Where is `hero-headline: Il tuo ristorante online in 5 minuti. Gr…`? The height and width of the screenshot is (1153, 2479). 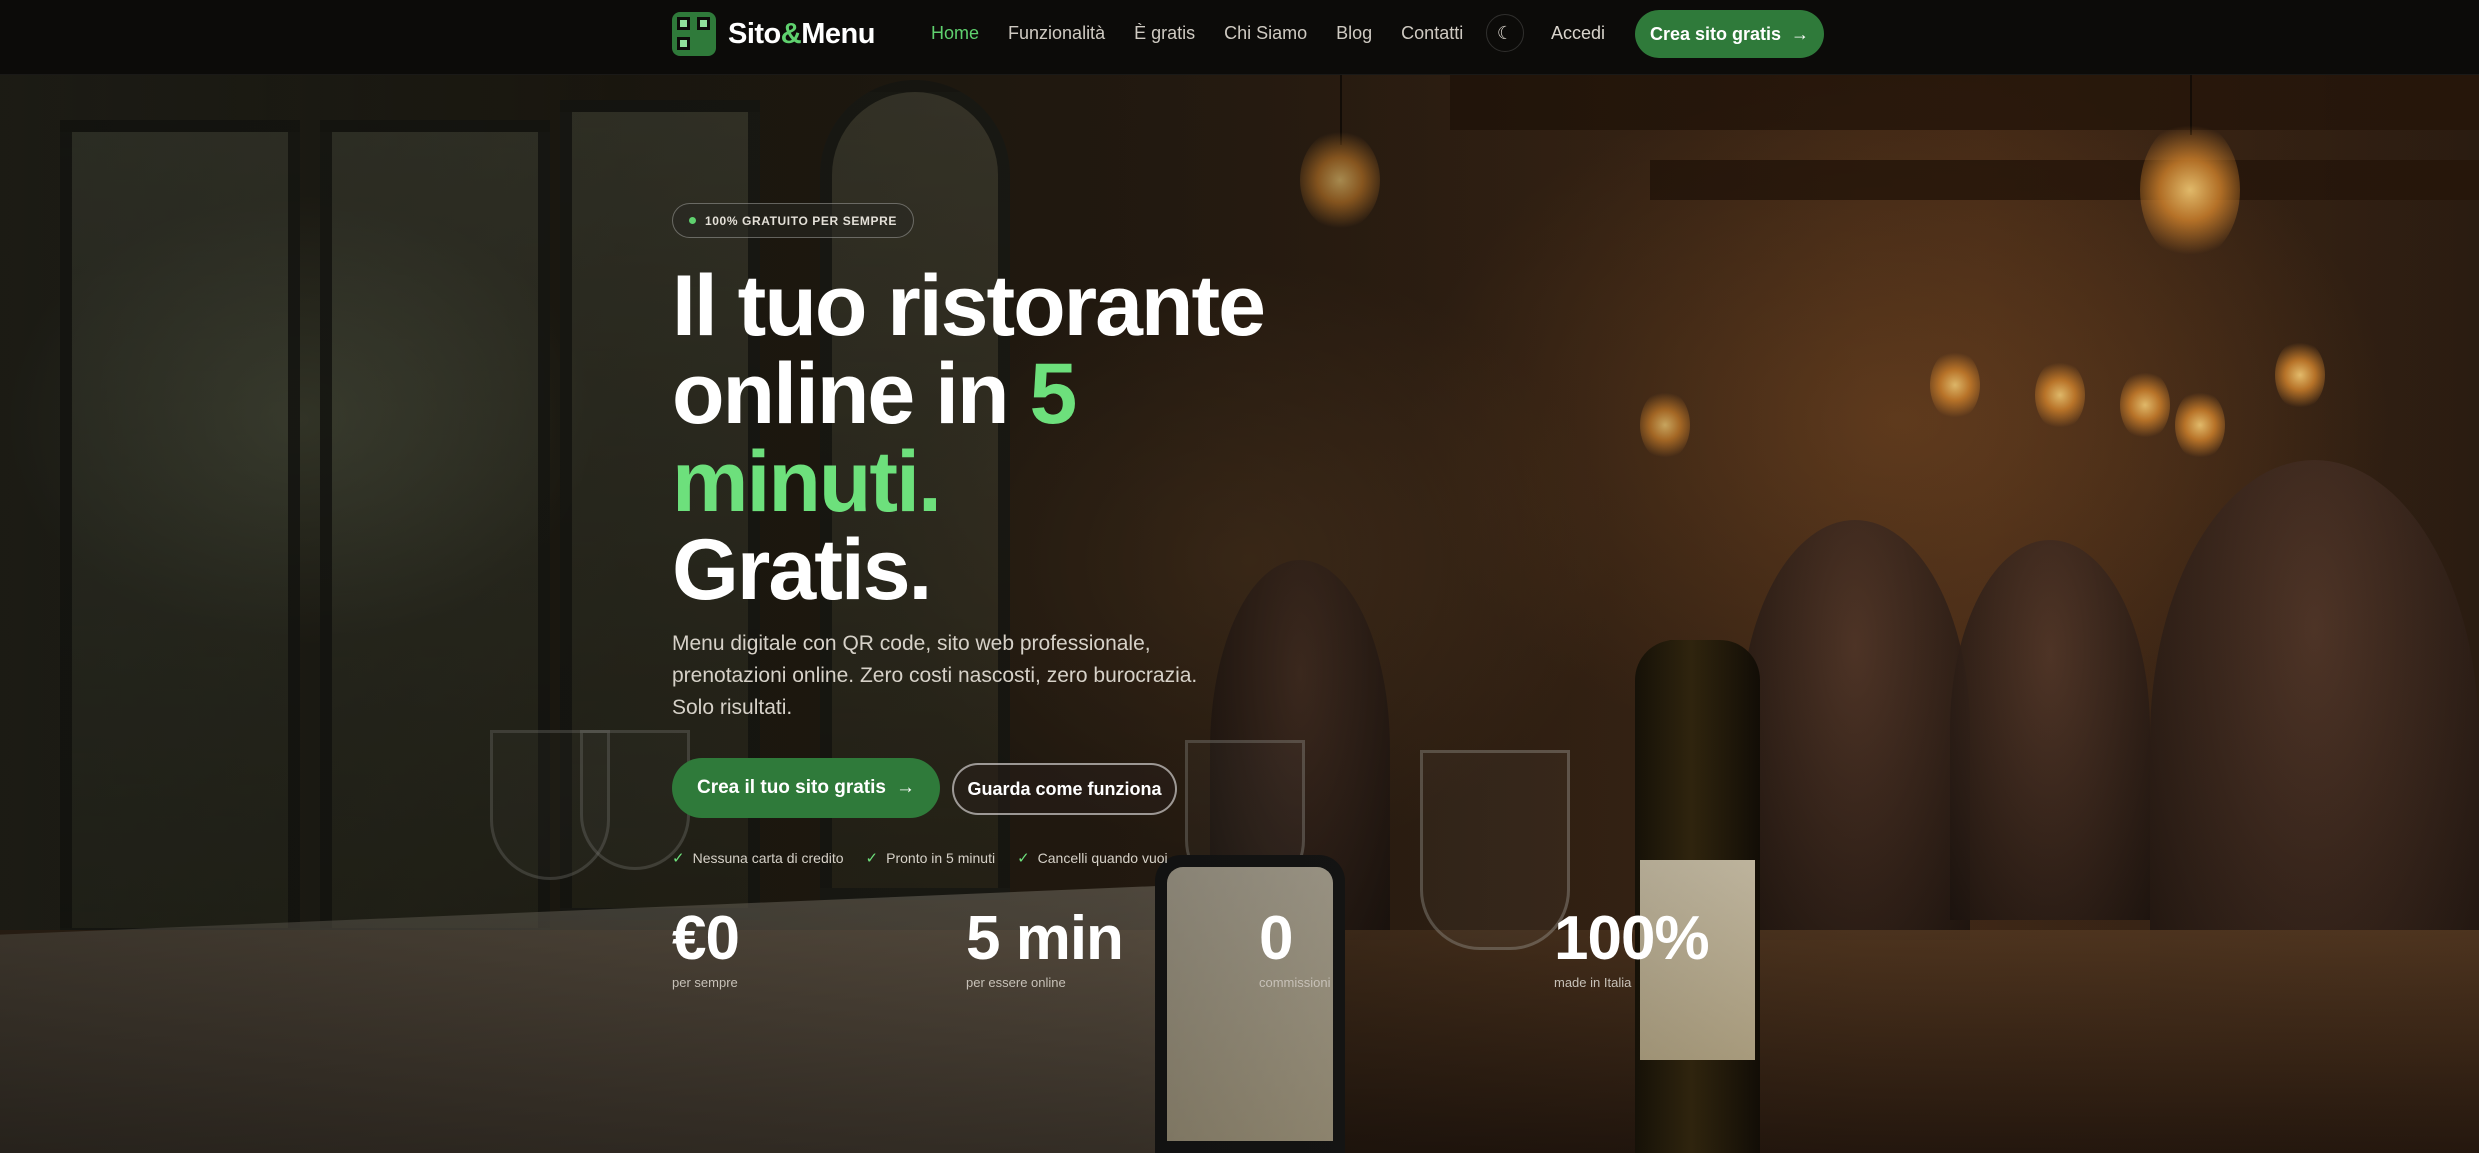 hero-headline: Il tuo ristorante online in 5 minuti. Gr… is located at coordinates (969, 438).